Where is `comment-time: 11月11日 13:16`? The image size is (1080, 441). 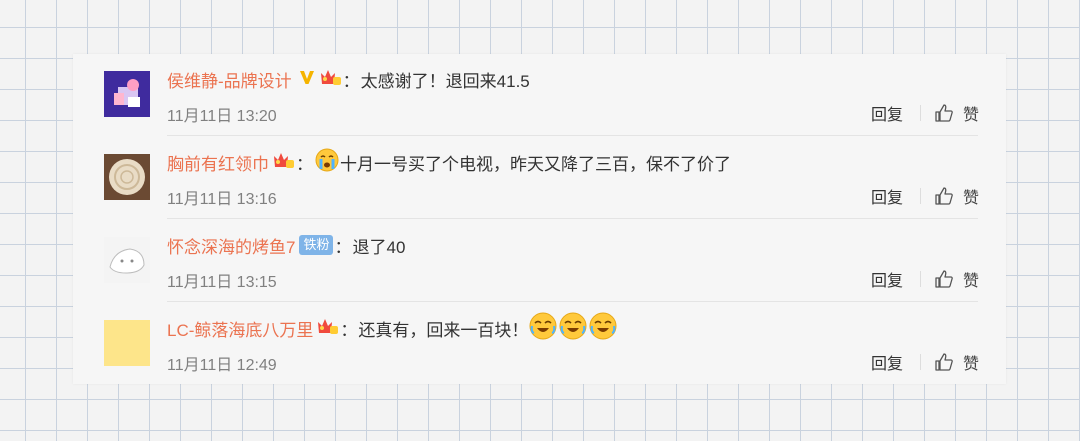
comment-time: 11月11日 13:16 is located at coordinates (222, 199).